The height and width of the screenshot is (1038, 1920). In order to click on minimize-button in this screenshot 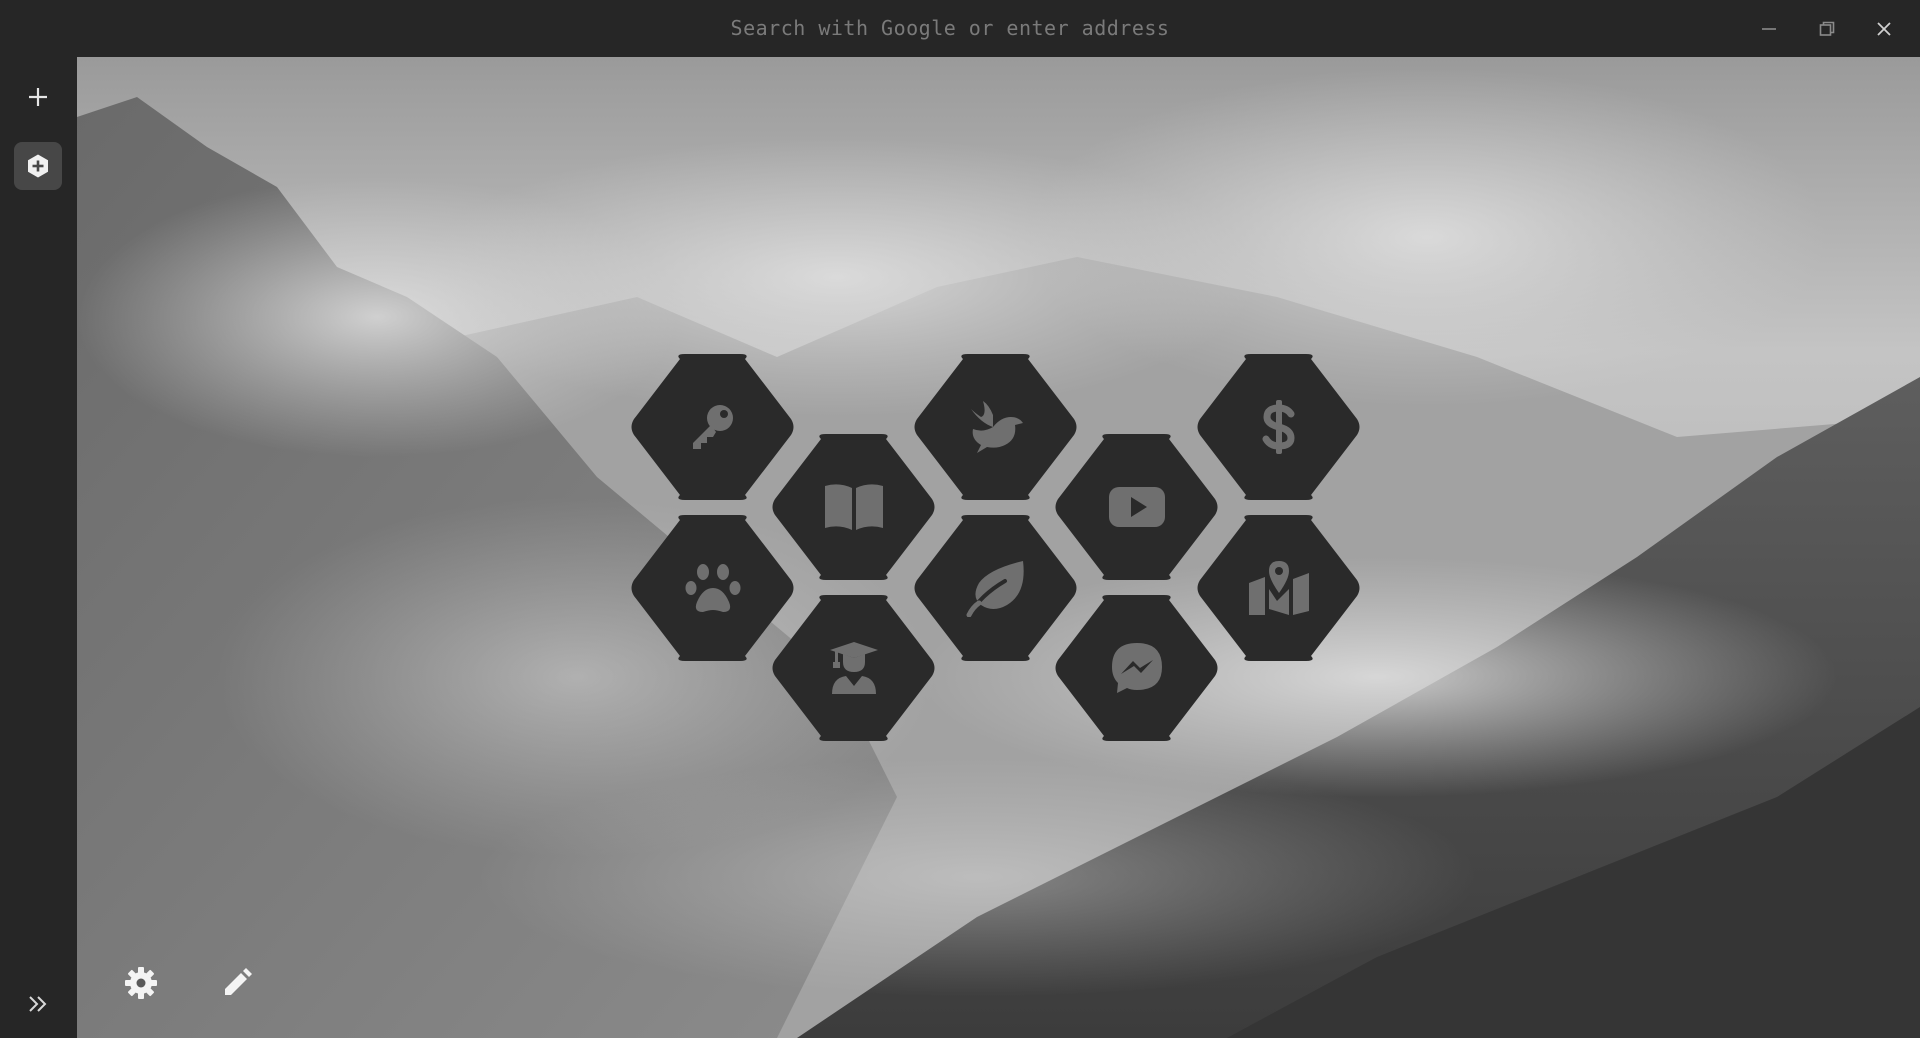, I will do `click(1769, 29)`.